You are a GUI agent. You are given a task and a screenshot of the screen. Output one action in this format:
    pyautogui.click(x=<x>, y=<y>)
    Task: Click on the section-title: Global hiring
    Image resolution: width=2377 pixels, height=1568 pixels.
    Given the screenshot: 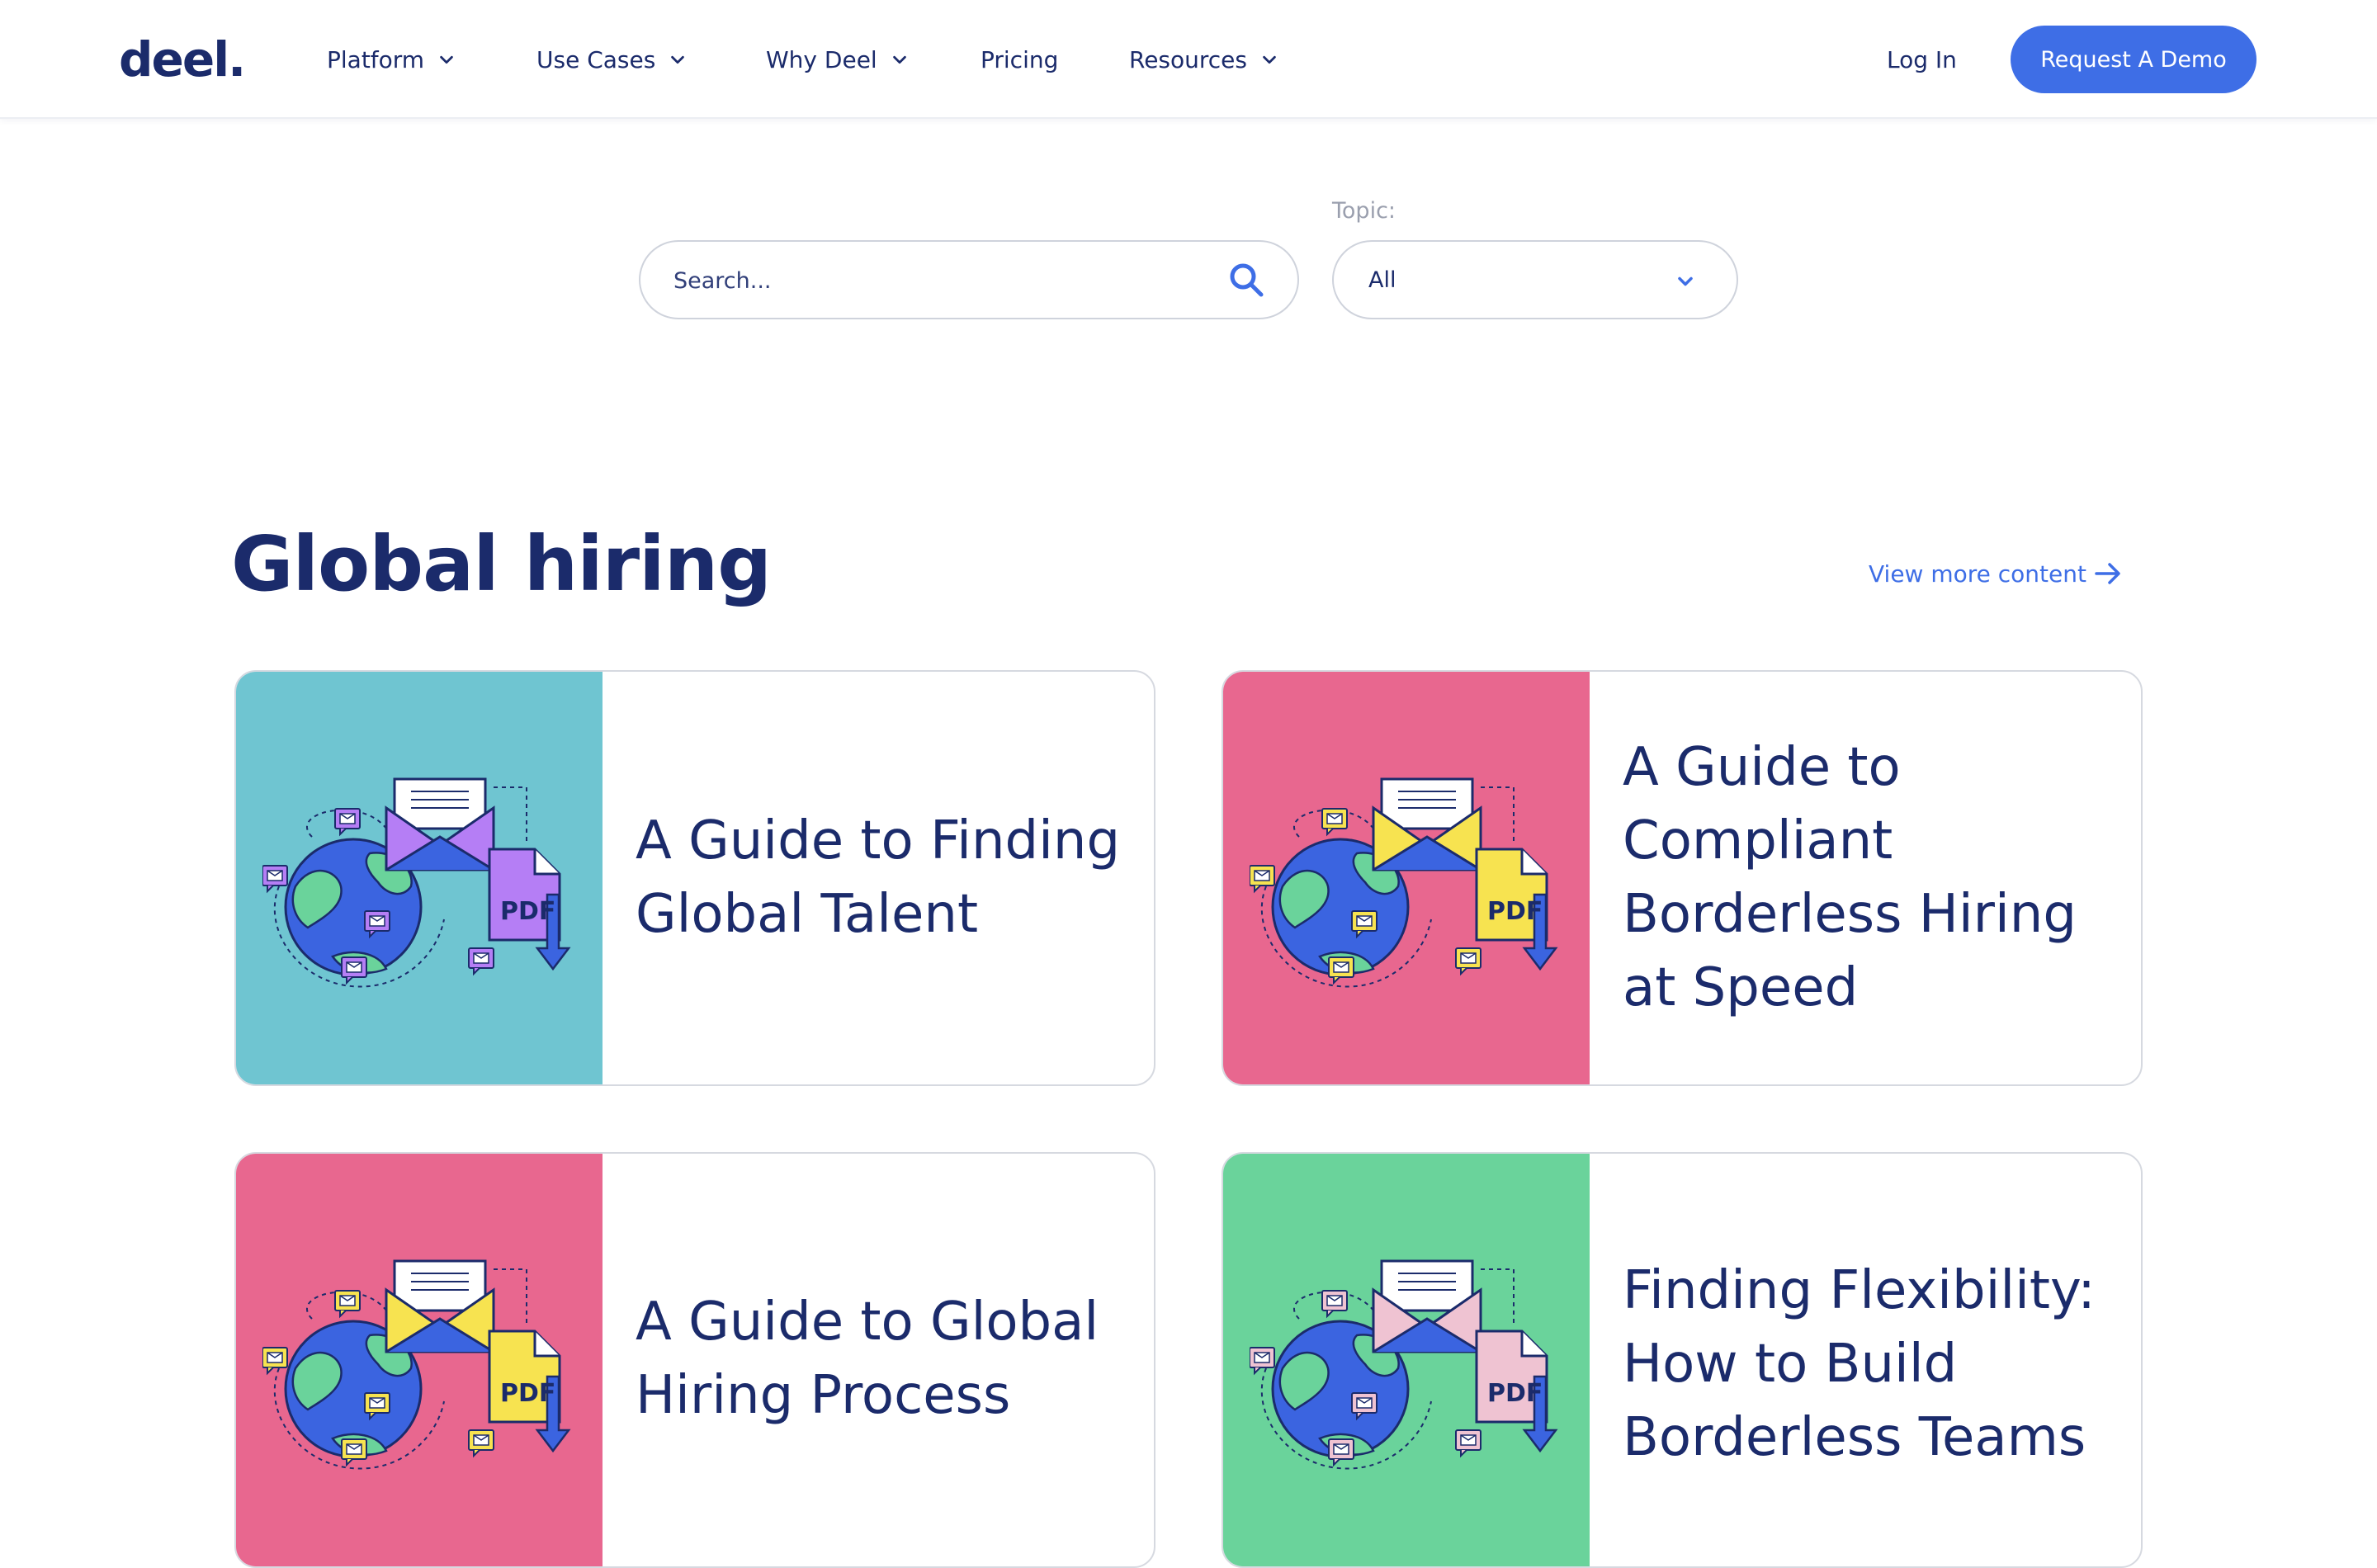 What is the action you would take?
    pyautogui.click(x=501, y=564)
    